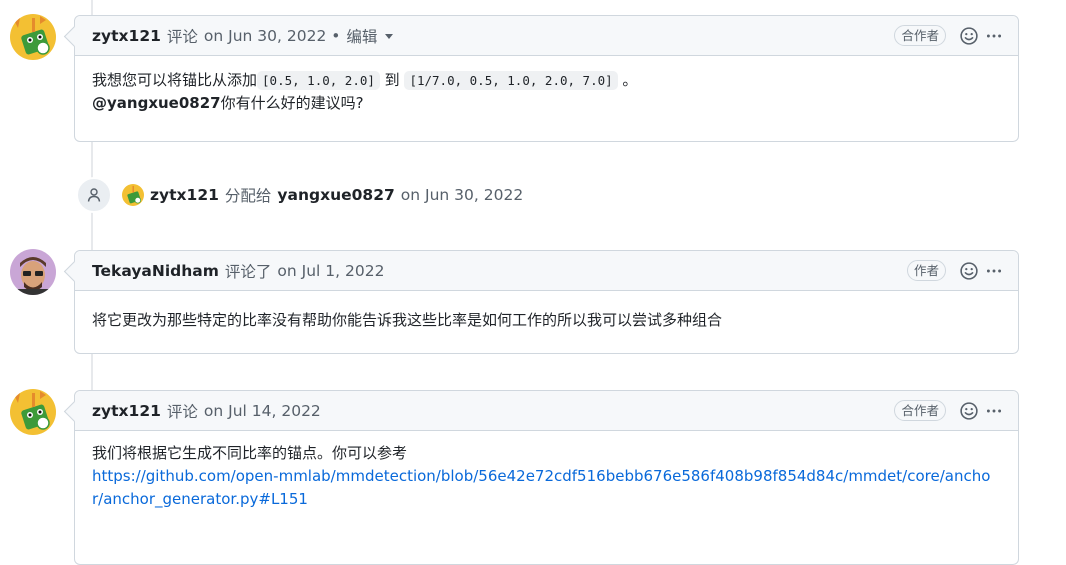 Image resolution: width=1066 pixels, height=565 pixels. I want to click on comment-header: zytx121 评论 on Jul 14, 2022 合作者, so click(546, 411).